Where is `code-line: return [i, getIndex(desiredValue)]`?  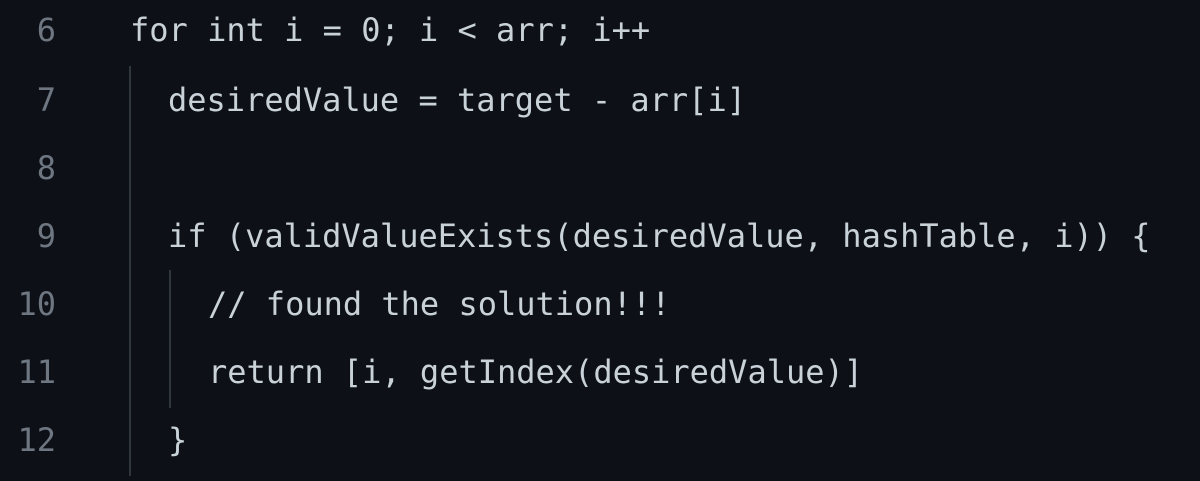 code-line: return [i, getIndex(desiredValue)] is located at coordinates (535, 372).